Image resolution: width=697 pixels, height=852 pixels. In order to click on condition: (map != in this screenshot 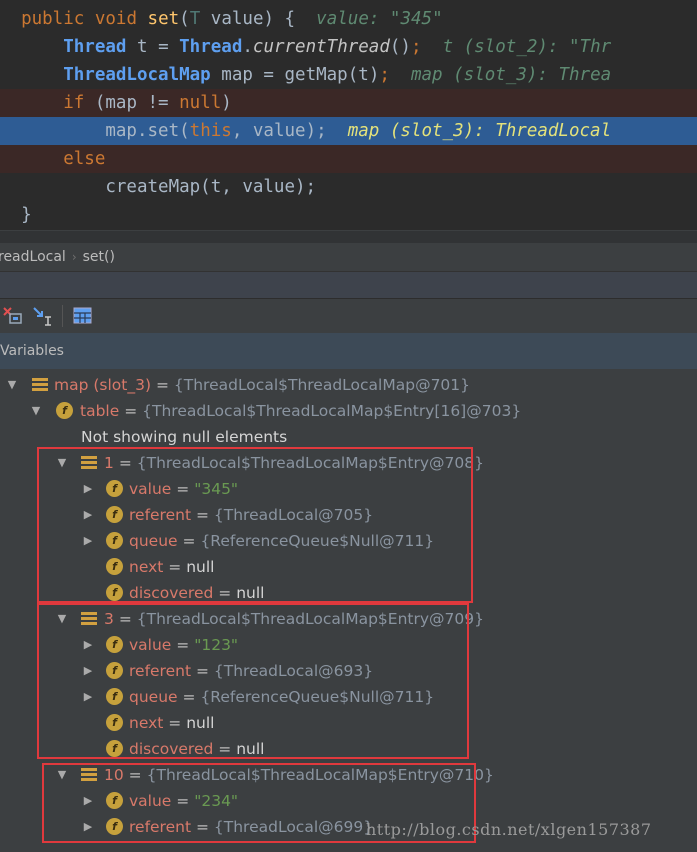, I will do `click(137, 103)`.